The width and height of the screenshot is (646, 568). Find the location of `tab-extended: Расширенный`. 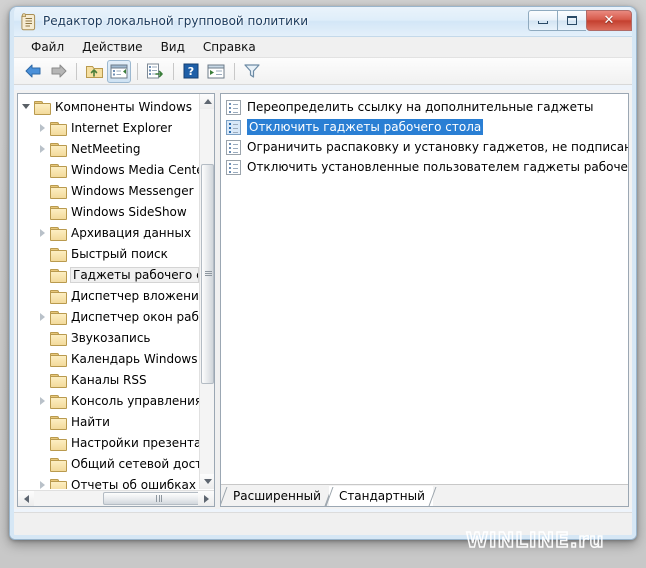

tab-extended: Расширенный is located at coordinates (276, 496).